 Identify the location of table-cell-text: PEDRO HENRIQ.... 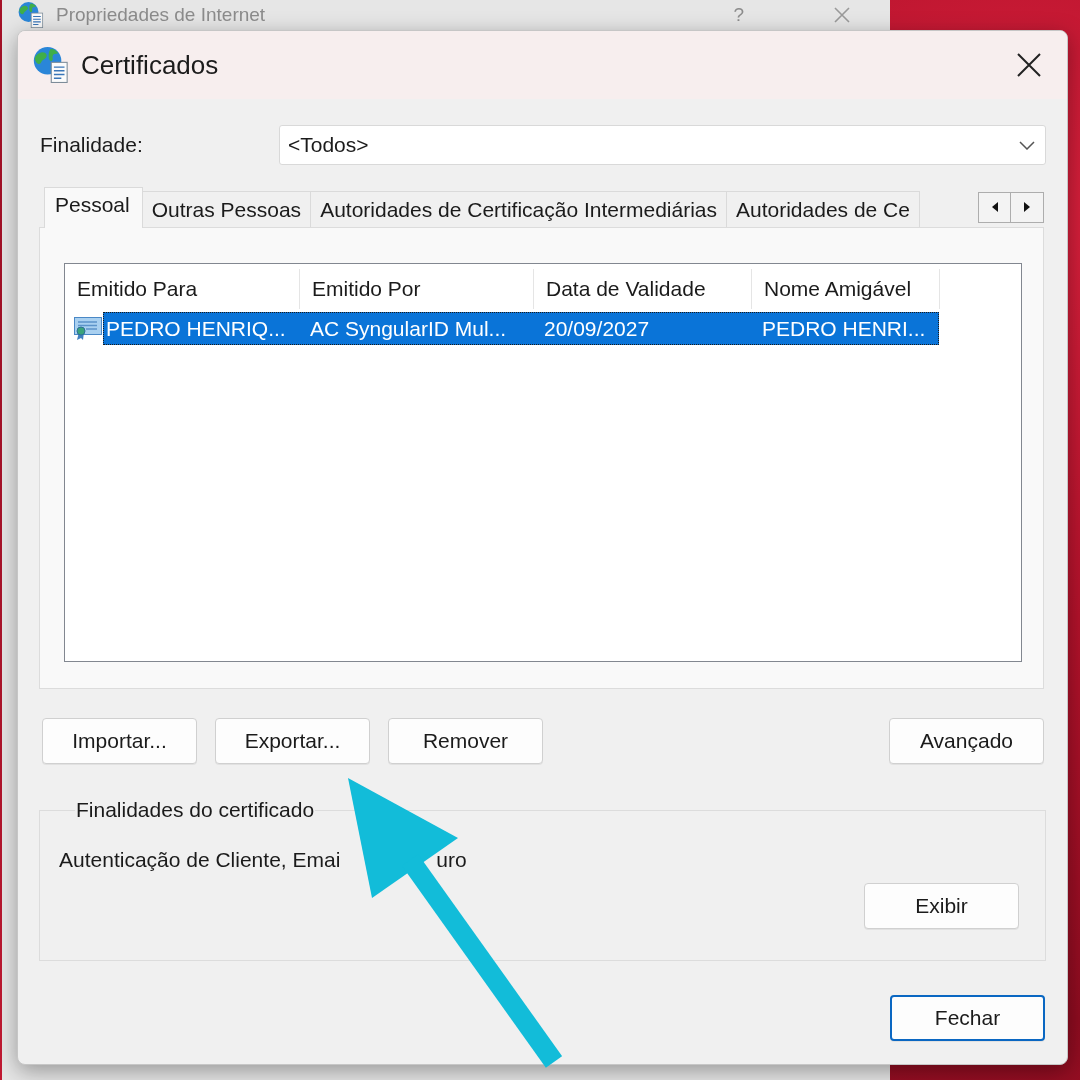
(196, 328).